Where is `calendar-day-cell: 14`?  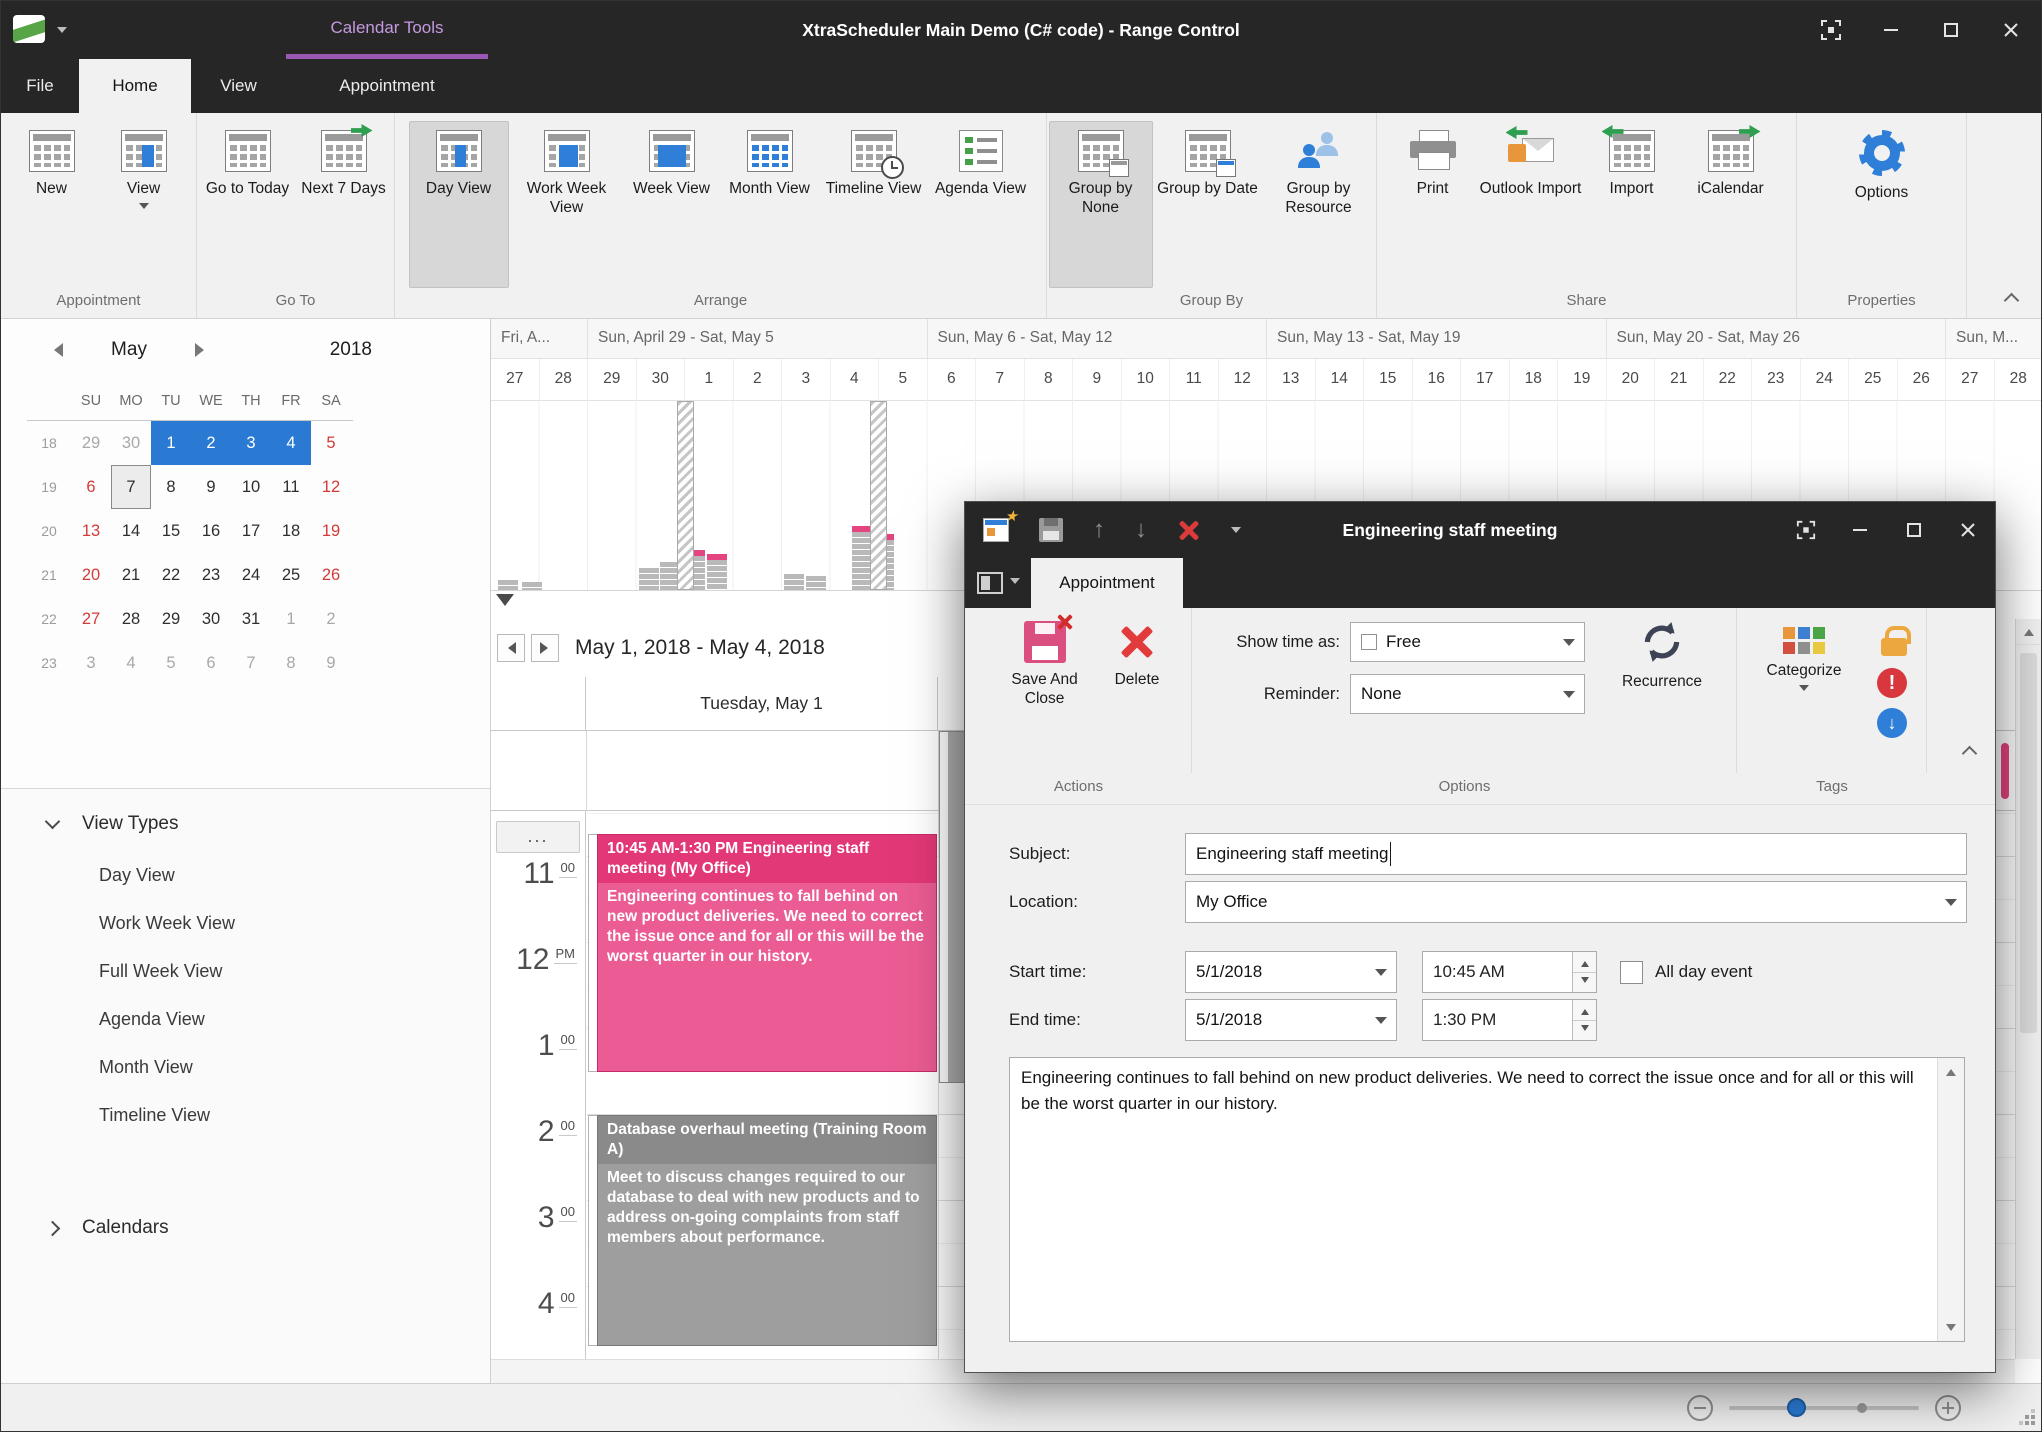
calendar-day-cell: 14 is located at coordinates (131, 531).